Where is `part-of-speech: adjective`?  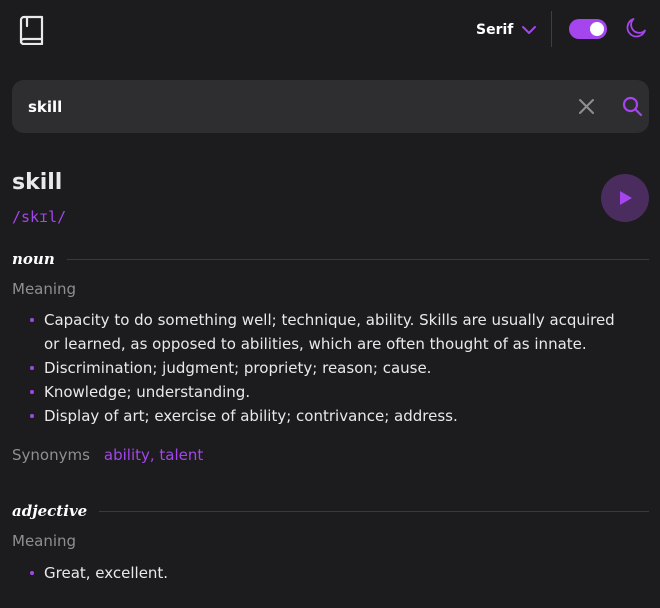 part-of-speech: adjective is located at coordinates (50, 511).